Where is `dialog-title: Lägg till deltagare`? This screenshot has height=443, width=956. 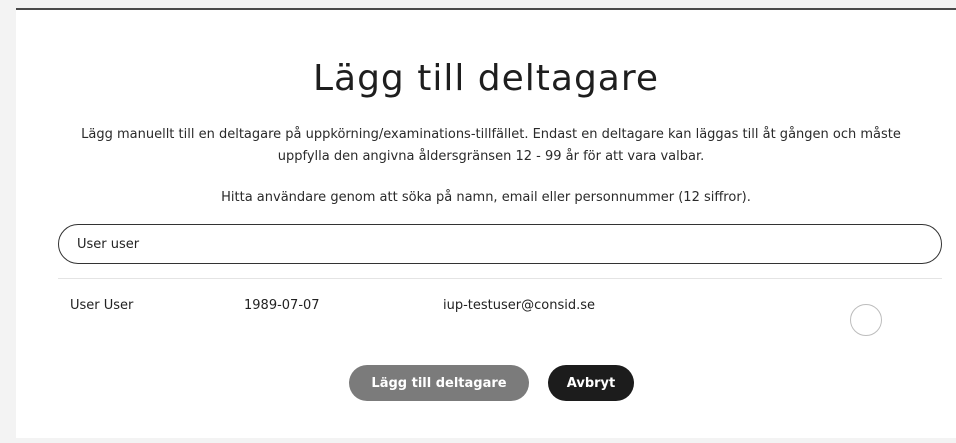
dialog-title: Lägg till deltagare is located at coordinates (486, 78).